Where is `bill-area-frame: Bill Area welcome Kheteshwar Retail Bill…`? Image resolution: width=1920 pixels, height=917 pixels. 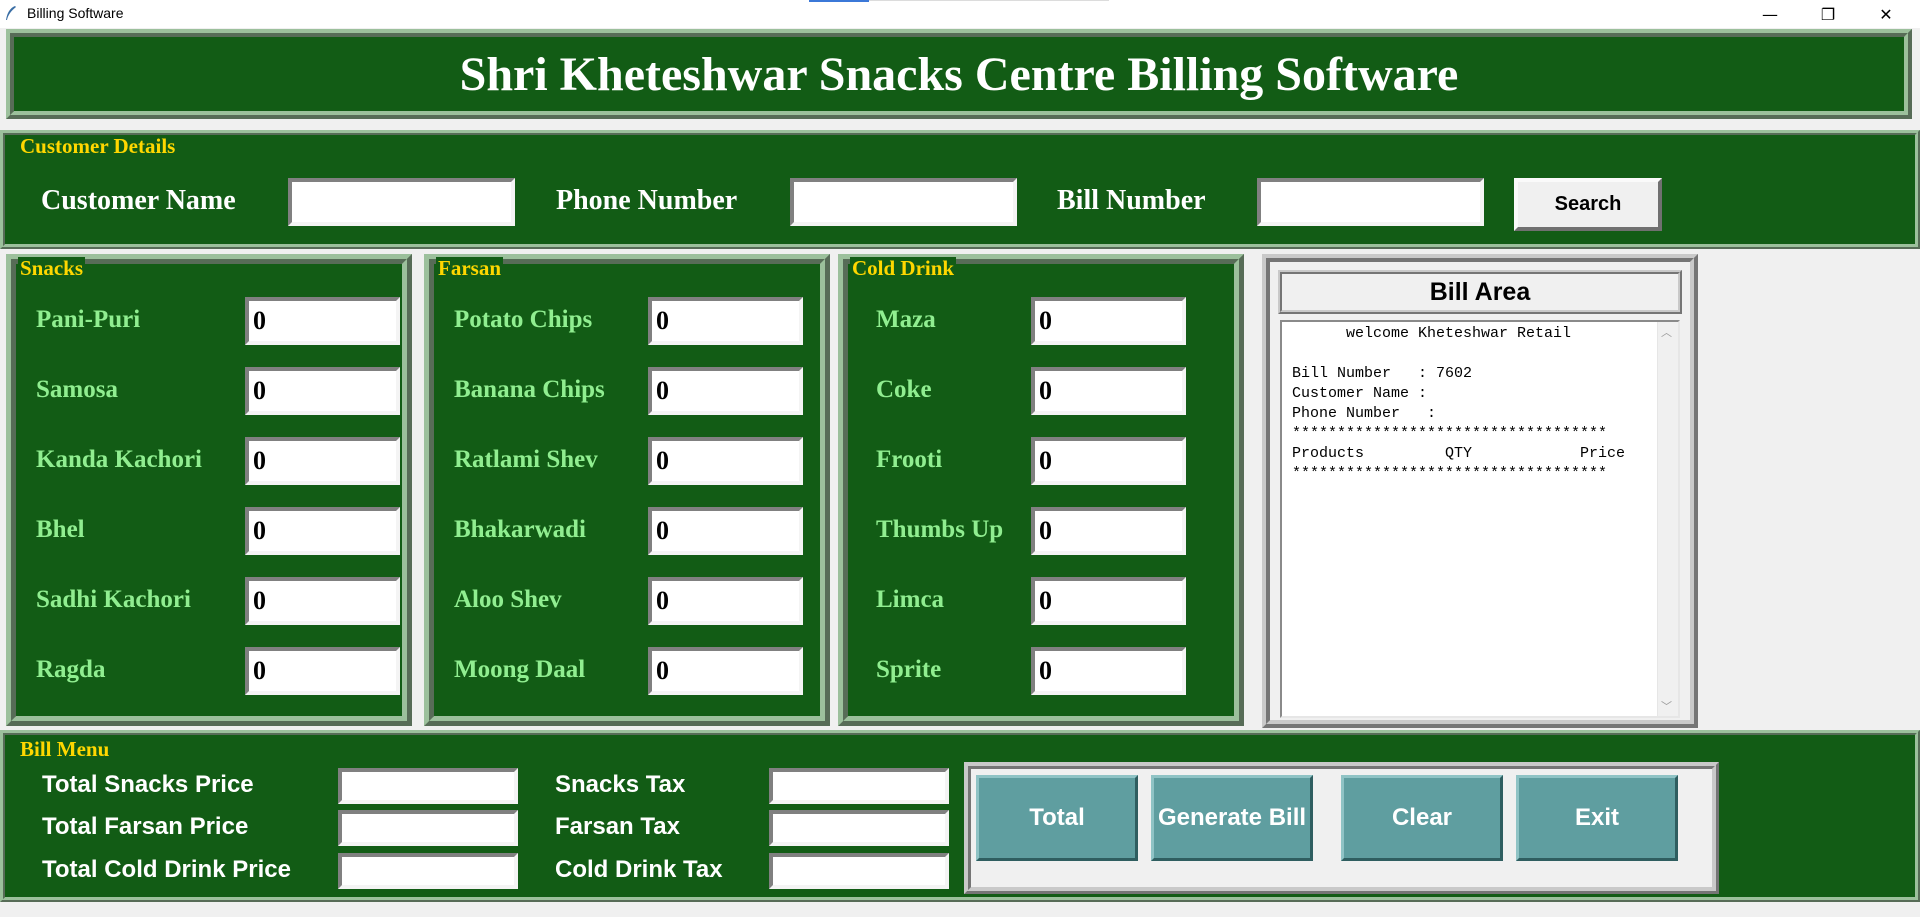
bill-area-frame: Bill Area welcome Kheteshwar Retail Bill… is located at coordinates (1480, 491).